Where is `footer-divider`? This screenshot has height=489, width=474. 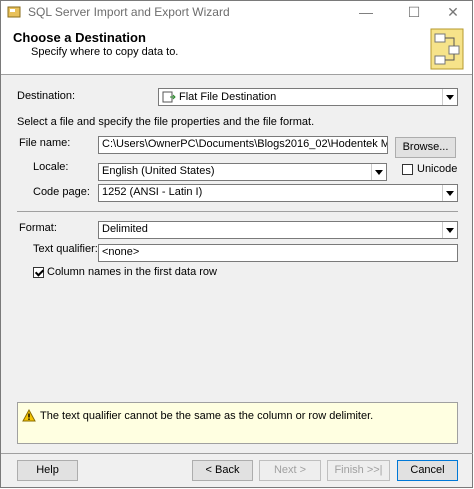 footer-divider is located at coordinates (237, 453).